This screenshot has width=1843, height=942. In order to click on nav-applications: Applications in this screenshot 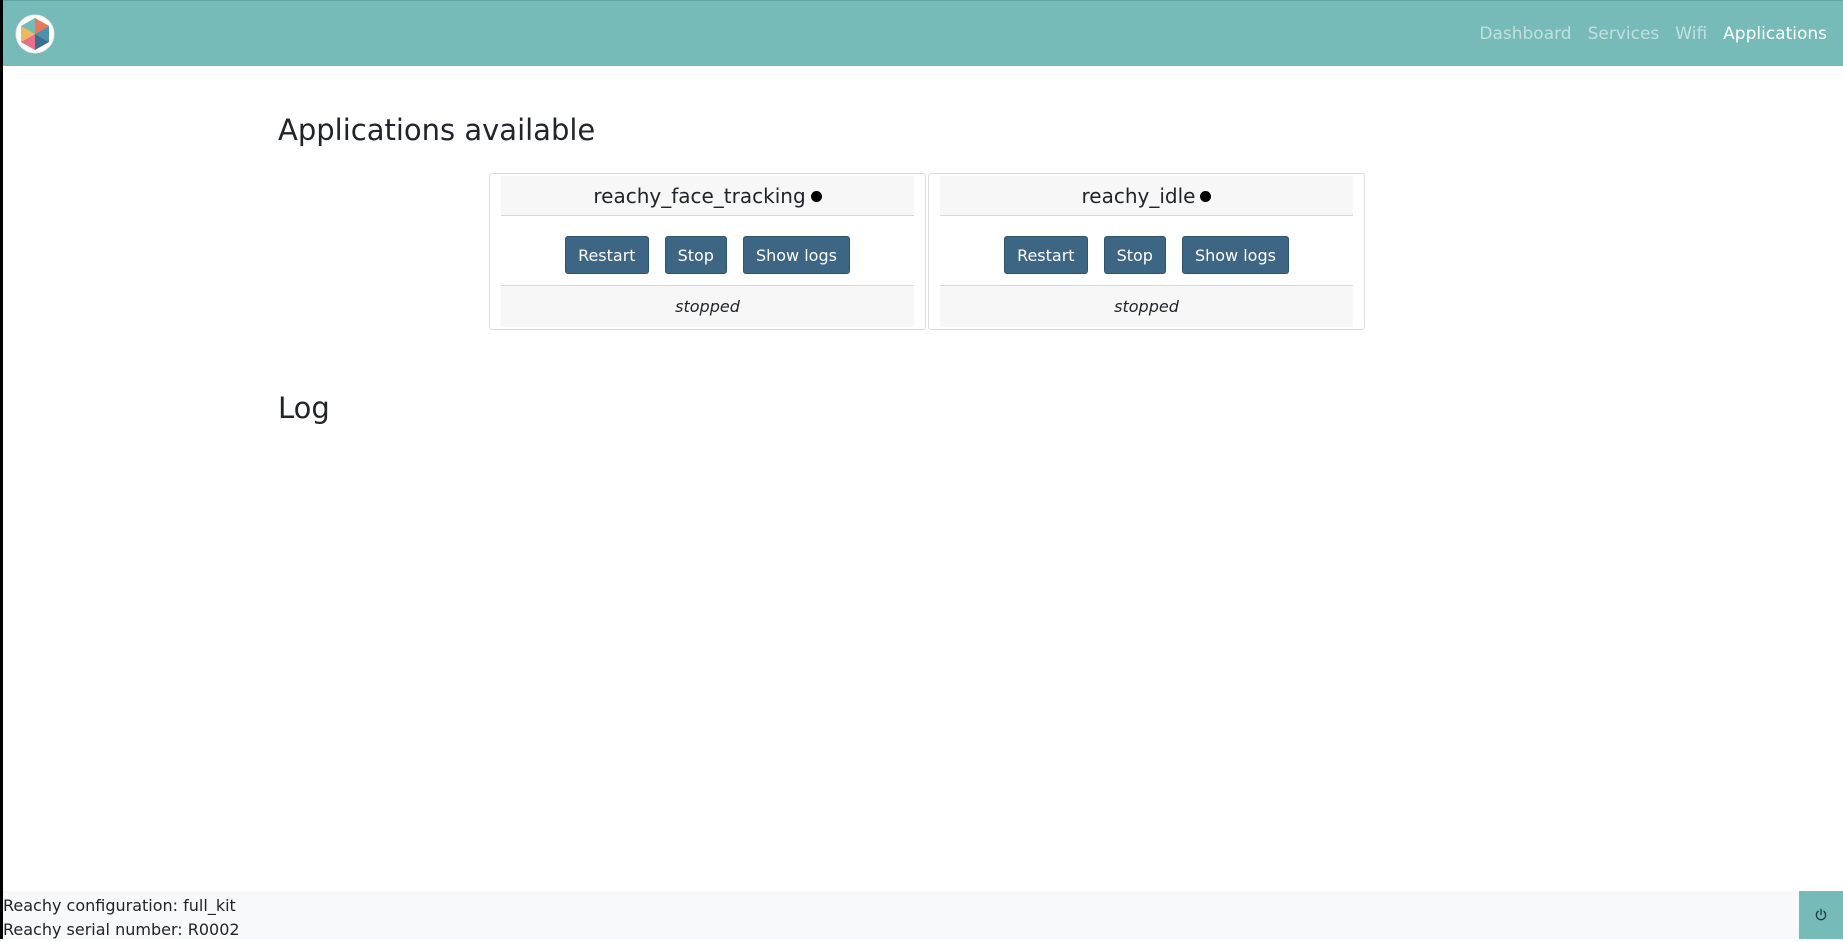, I will do `click(1775, 34)`.